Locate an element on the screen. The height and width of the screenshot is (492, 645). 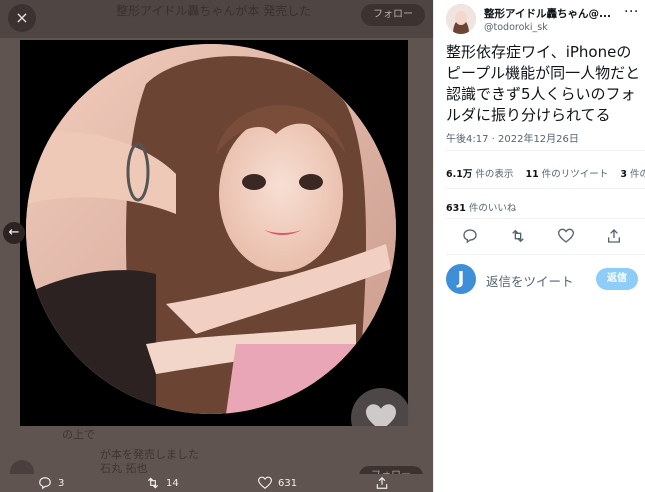
tweet-author: 整形アイドル轟ちゃん@... @todoroki_sk ··· is located at coordinates (545, 21).